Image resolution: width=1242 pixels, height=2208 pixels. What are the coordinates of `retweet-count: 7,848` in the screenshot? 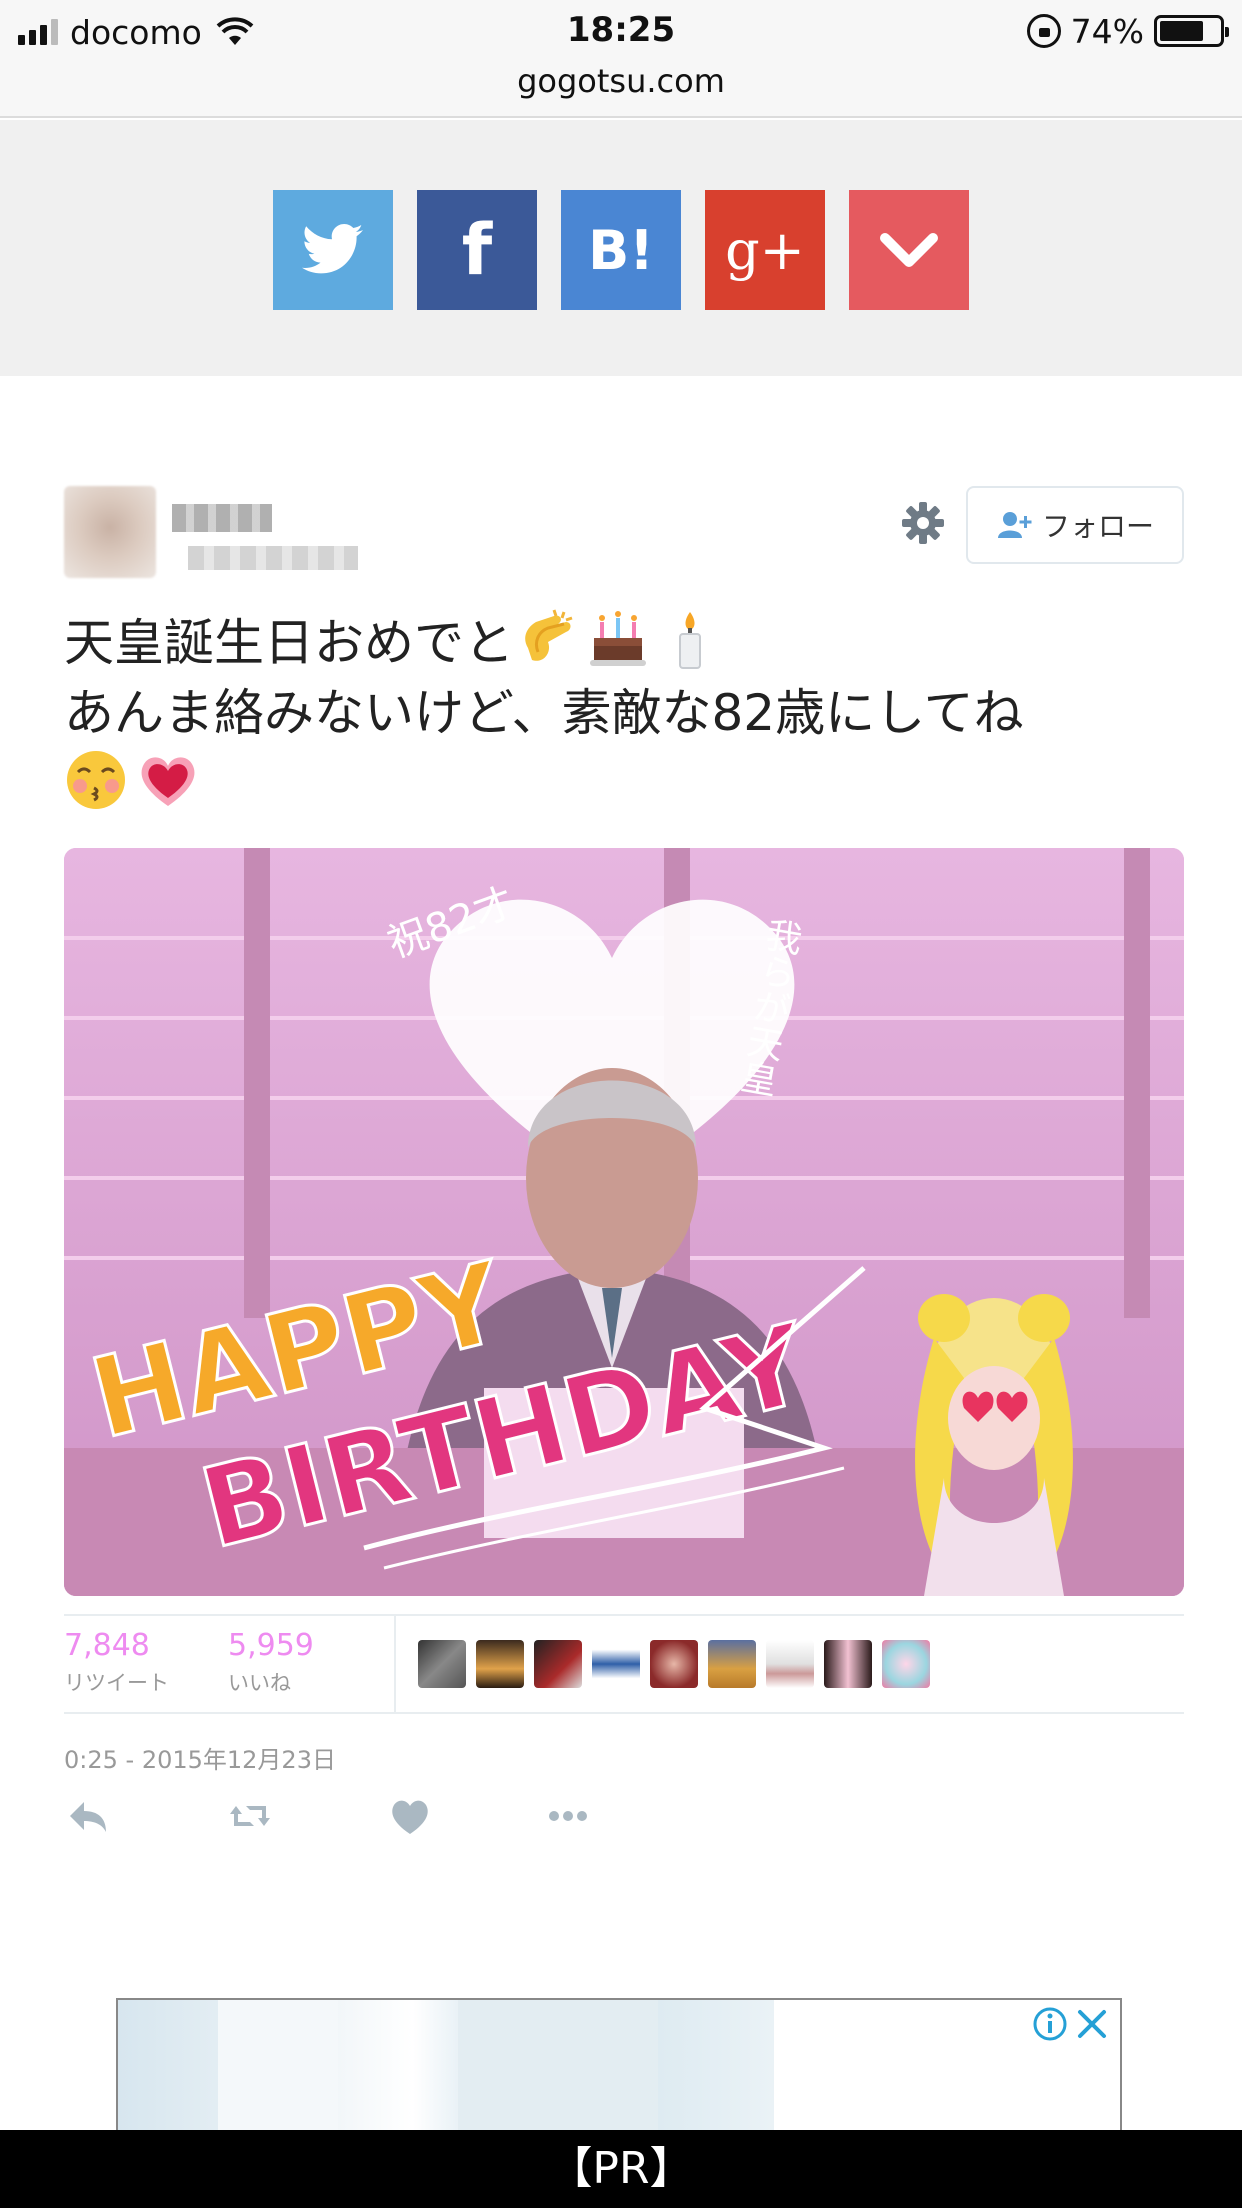 It's located at (107, 1645).